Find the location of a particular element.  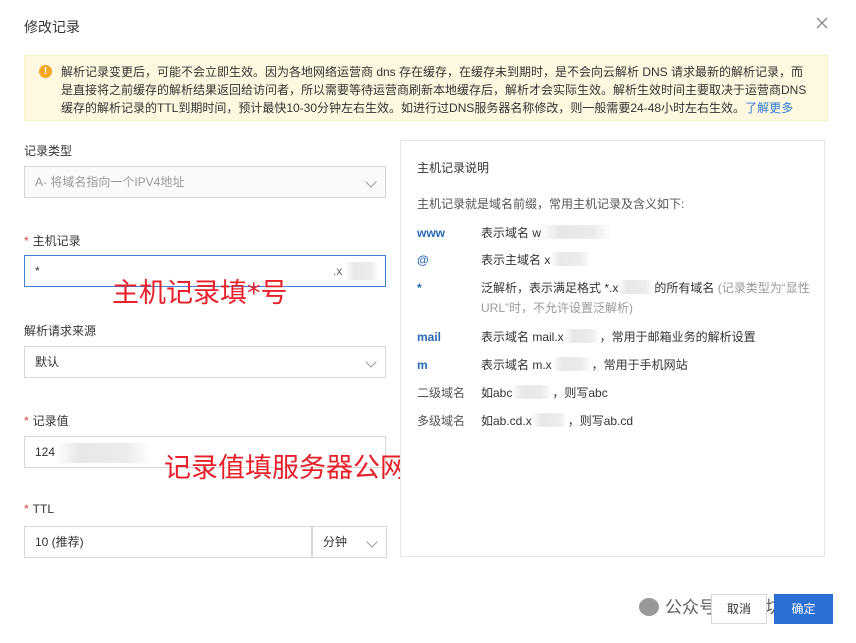

wechat-logo-icon is located at coordinates (649, 607).